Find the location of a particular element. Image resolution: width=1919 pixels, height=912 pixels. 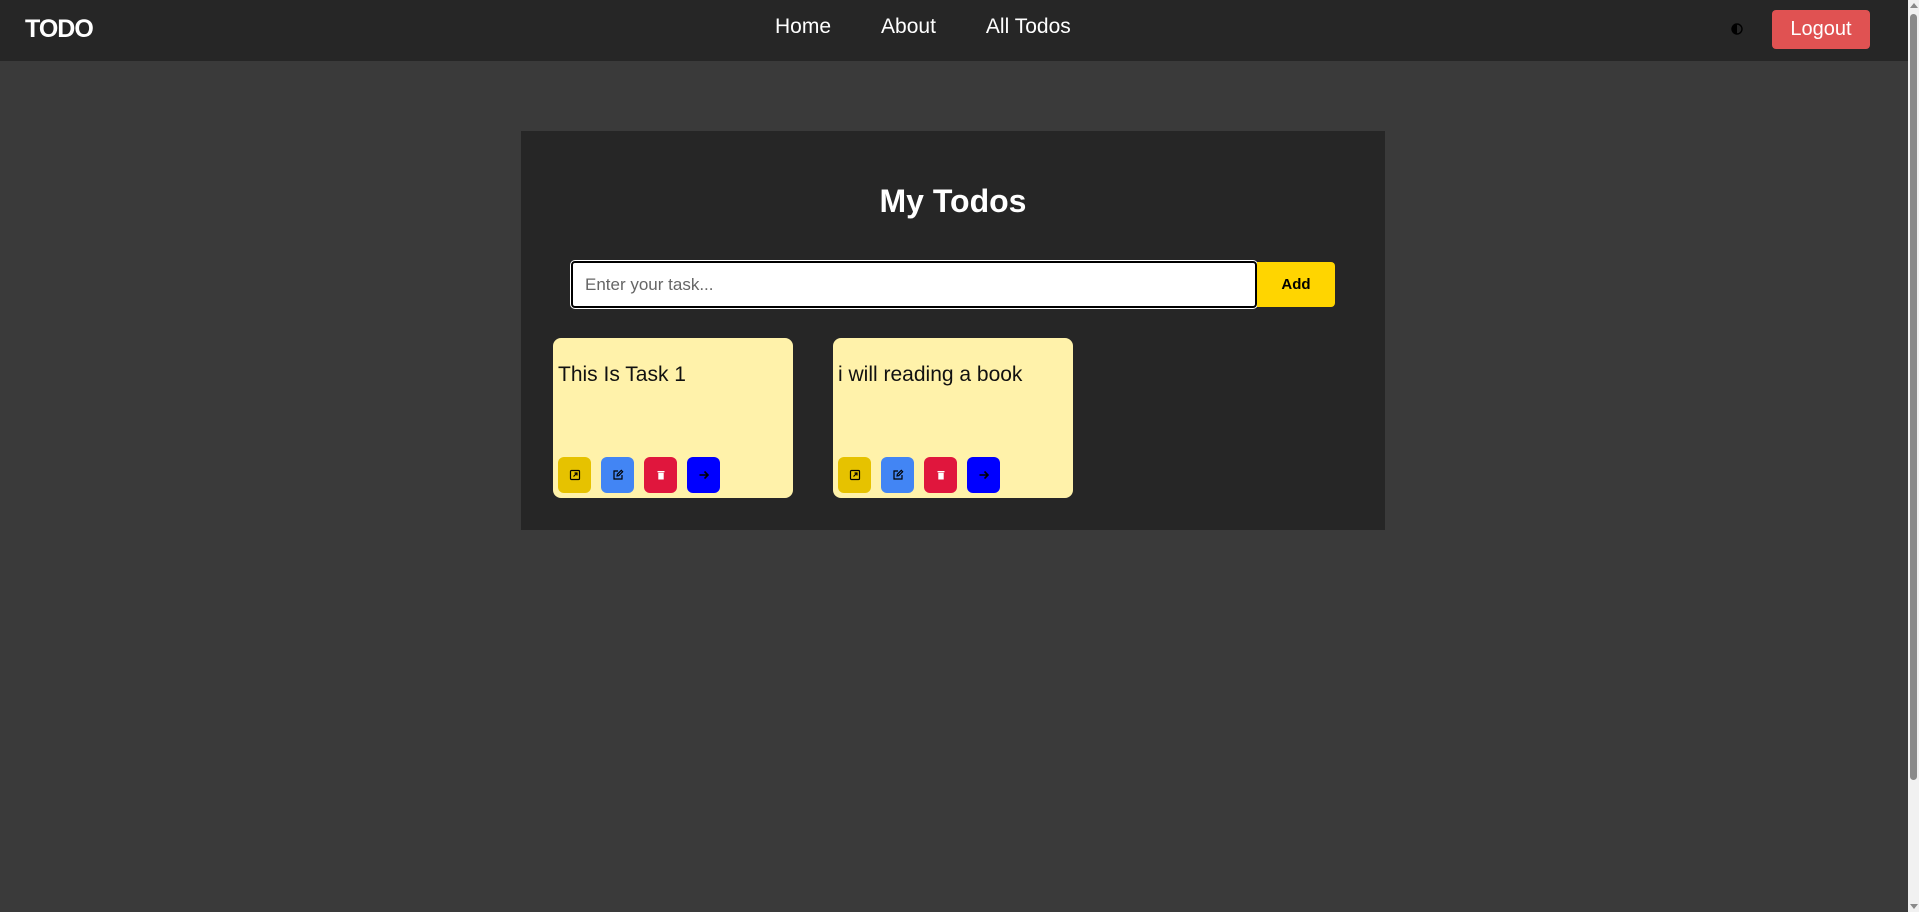

todo-text: i will reading a book is located at coordinates (930, 374).